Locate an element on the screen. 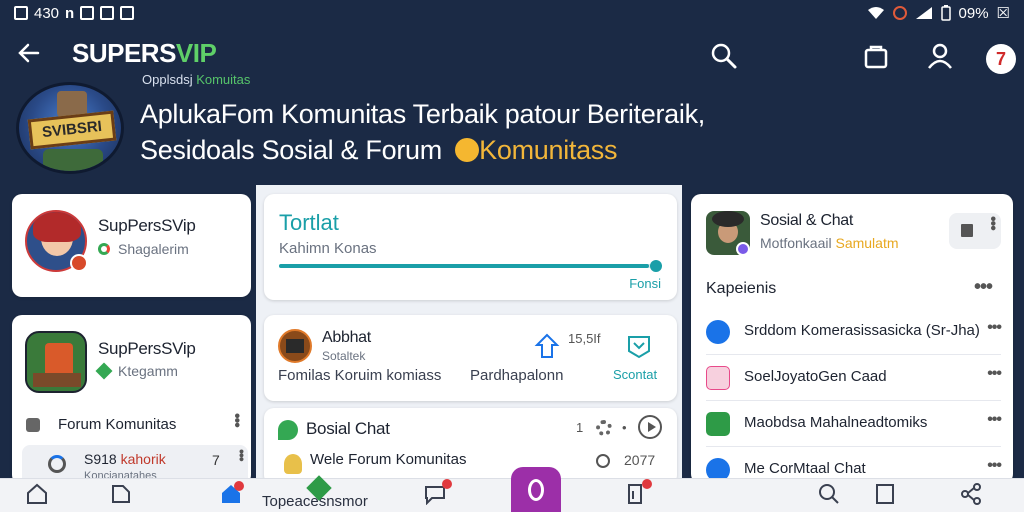  logo-board: SVIBSRI is located at coordinates (72, 130).